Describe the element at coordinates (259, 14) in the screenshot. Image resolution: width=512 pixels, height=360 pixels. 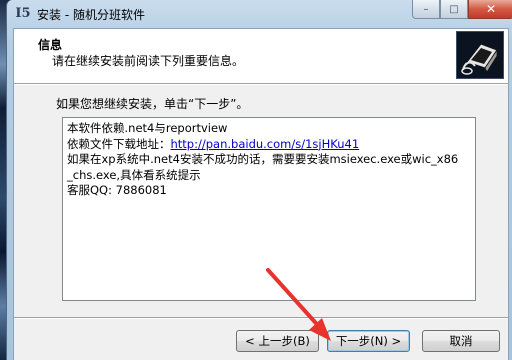
I see `title-bar: I5 安装 - 随机分班软件 – □ ✕` at that location.